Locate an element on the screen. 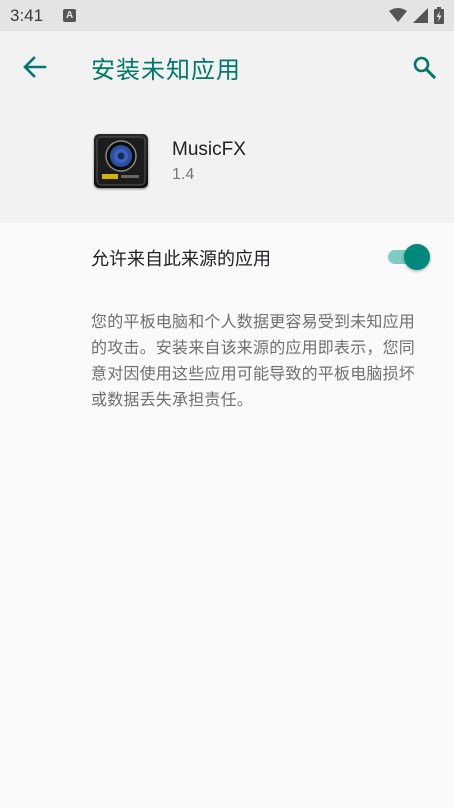 Image resolution: width=454 pixels, height=808 pixels. page-title: 安装未知应用 is located at coordinates (166, 70).